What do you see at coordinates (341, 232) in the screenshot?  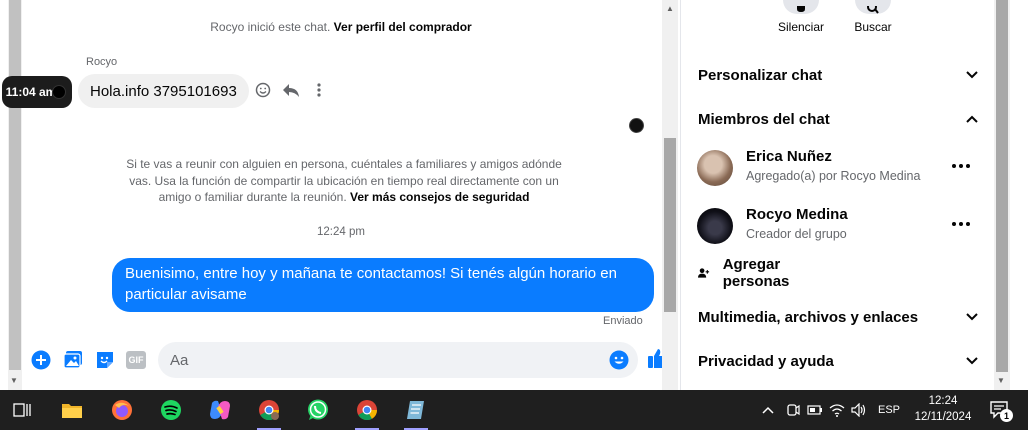 I see `message-timestamp: 12:24 pm` at bounding box center [341, 232].